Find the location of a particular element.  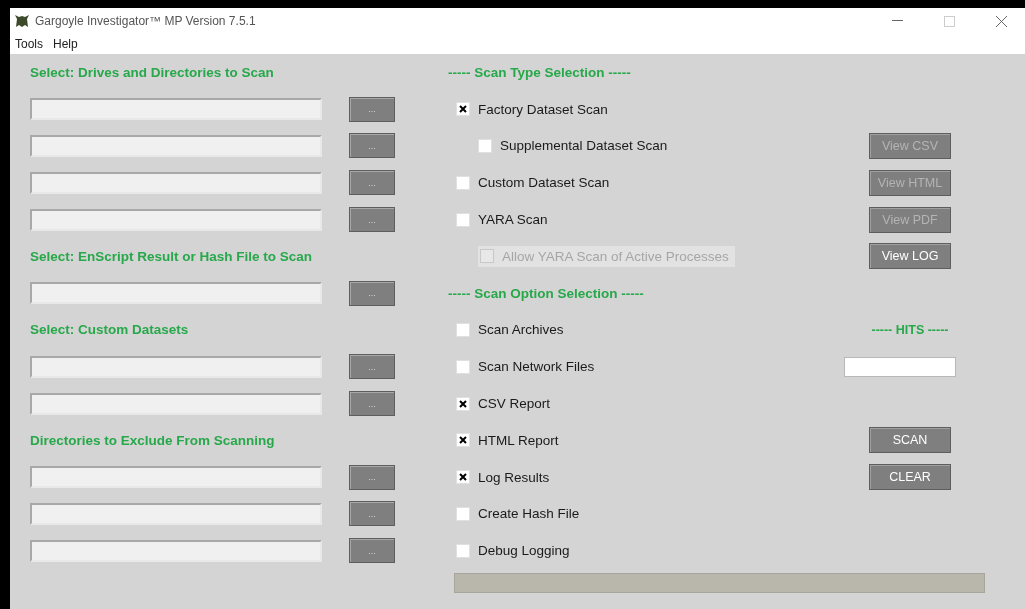

option-label: CSV Report is located at coordinates (514, 404).